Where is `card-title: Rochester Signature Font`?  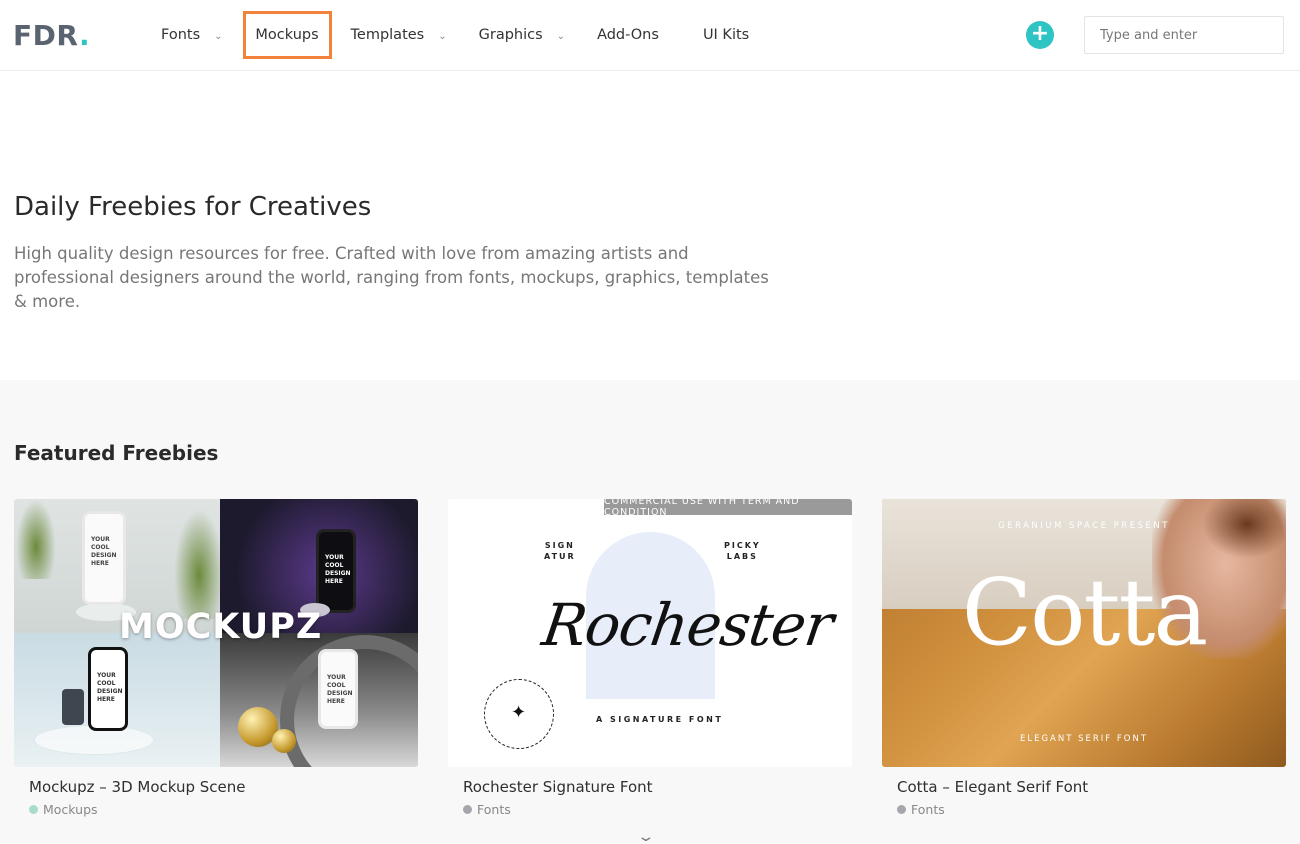
card-title: Rochester Signature Font is located at coordinates (650, 787).